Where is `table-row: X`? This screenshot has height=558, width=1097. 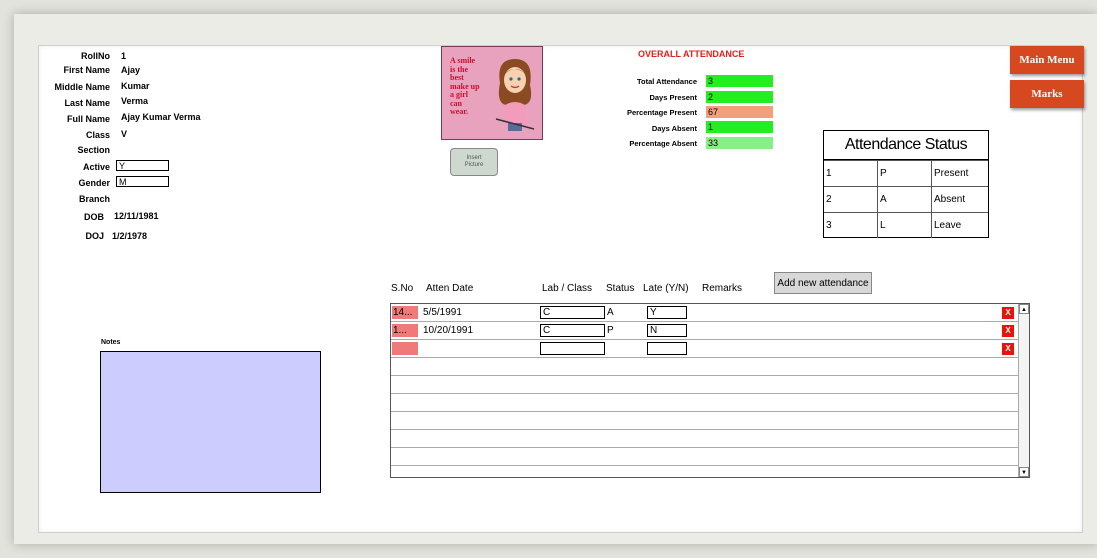 table-row: X is located at coordinates (705, 349).